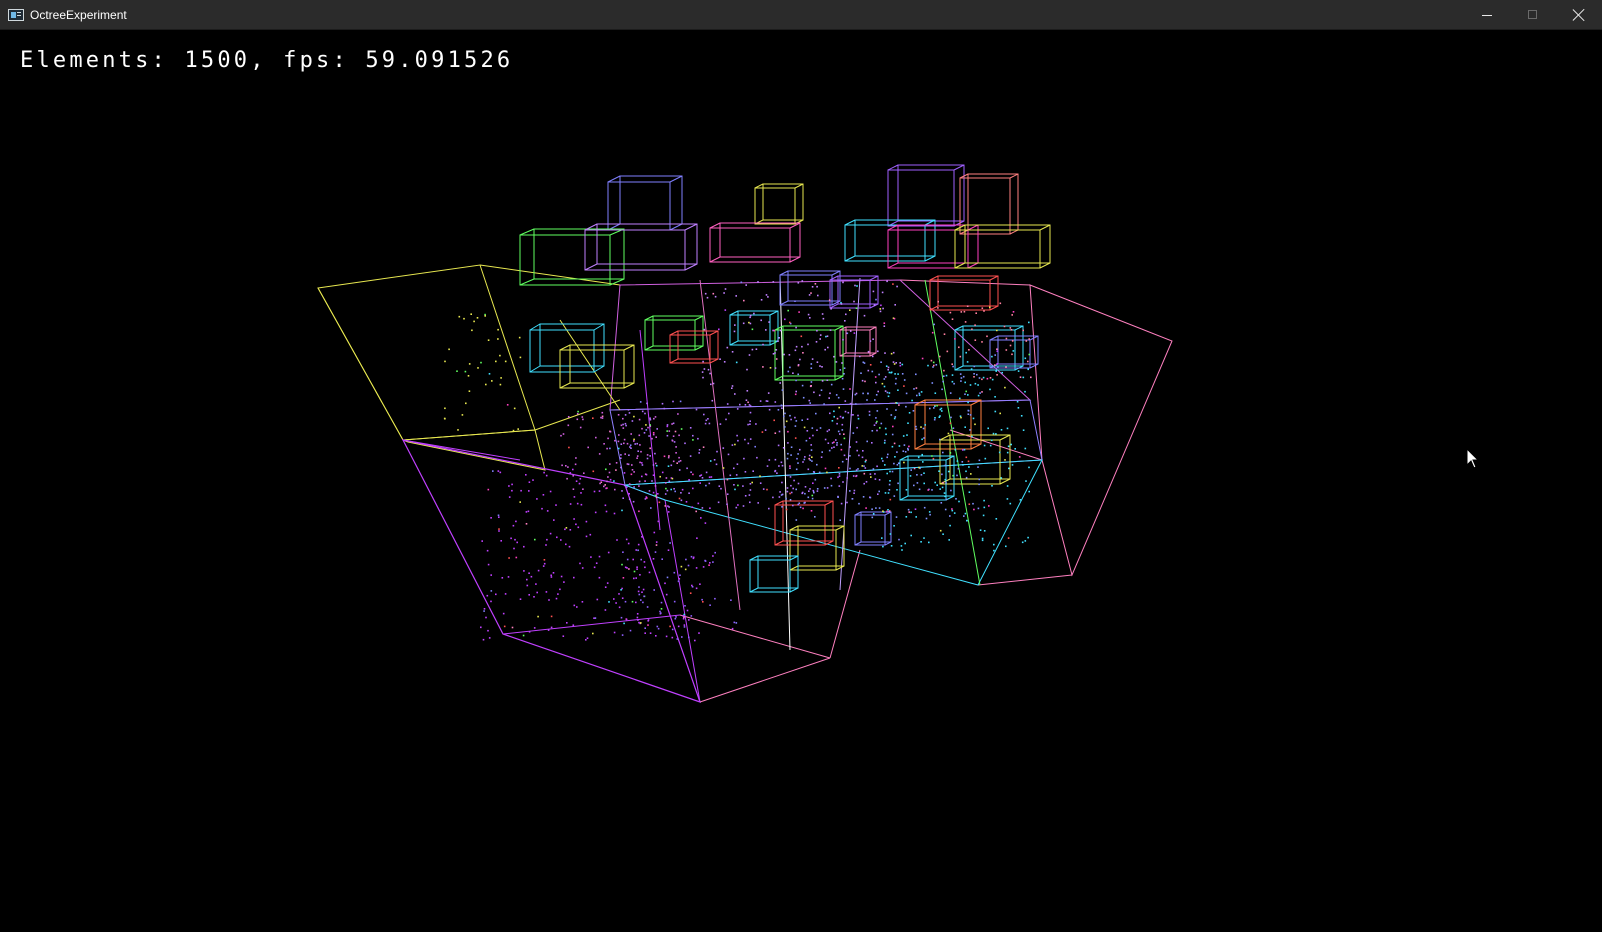 This screenshot has width=1602, height=932. I want to click on title-bar: OctreeExperiment, so click(801, 15).